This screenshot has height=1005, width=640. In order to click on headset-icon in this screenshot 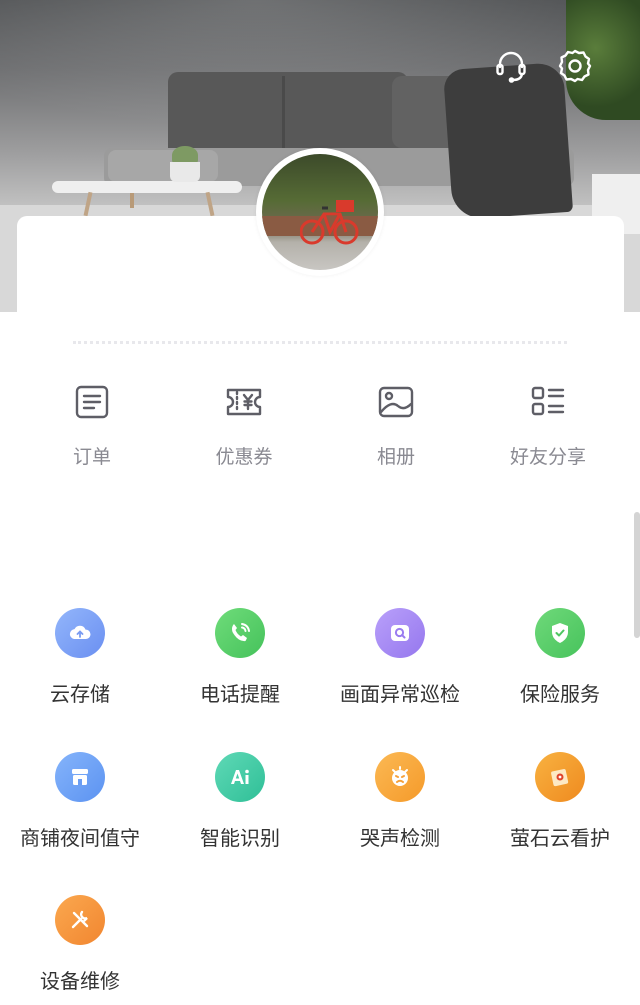, I will do `click(511, 66)`.